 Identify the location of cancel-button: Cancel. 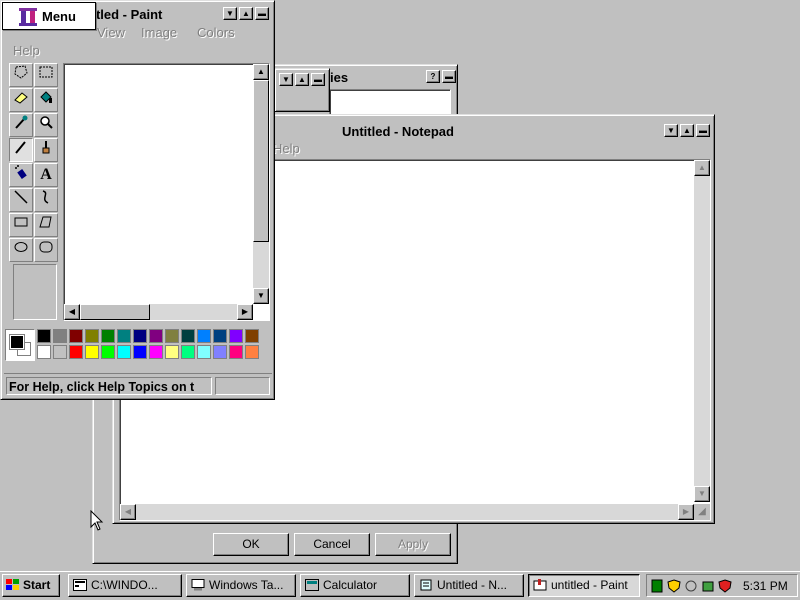
(332, 544).